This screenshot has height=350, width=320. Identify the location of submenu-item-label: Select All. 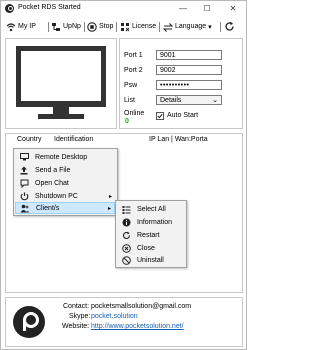
(151, 209).